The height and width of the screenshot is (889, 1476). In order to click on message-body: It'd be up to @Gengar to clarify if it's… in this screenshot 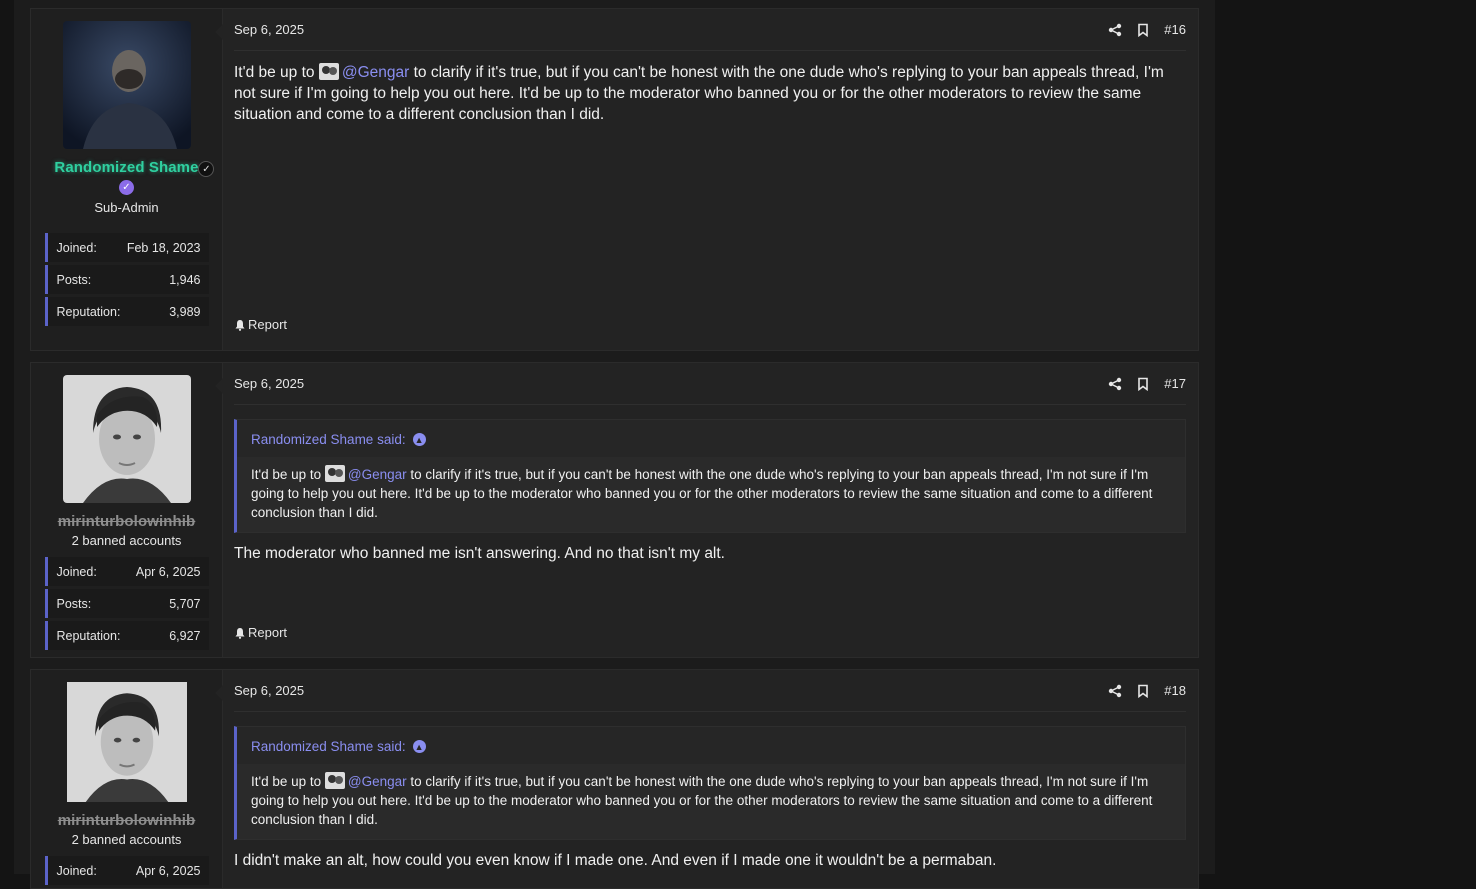, I will do `click(710, 88)`.